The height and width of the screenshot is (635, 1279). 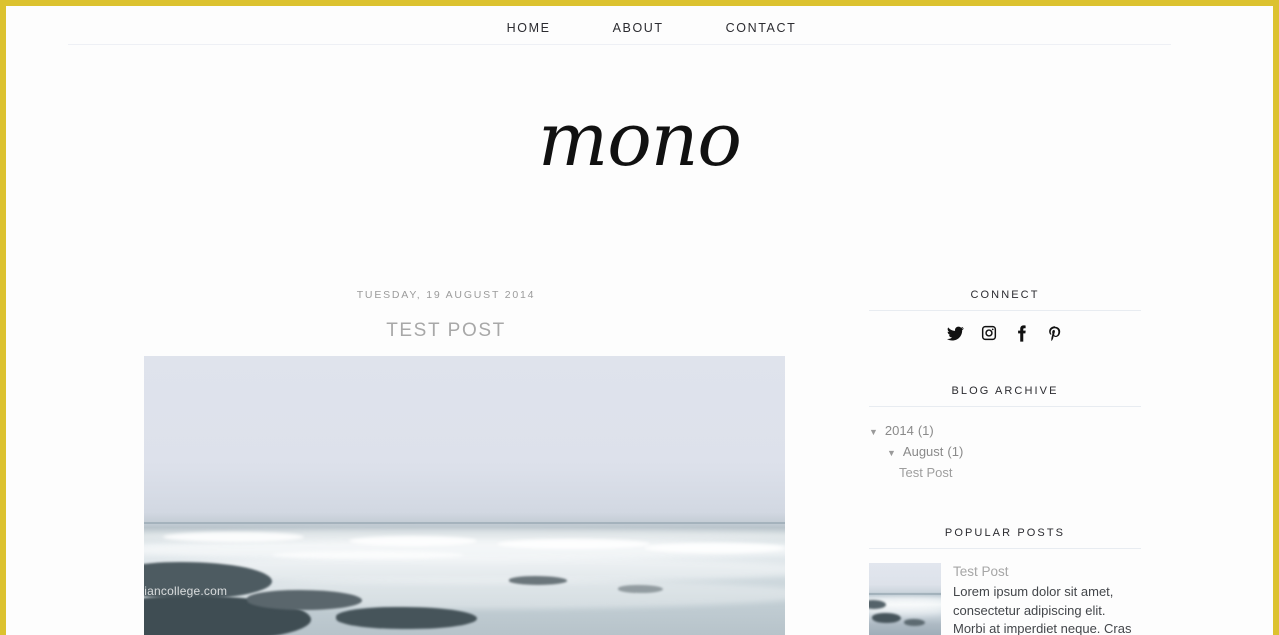 I want to click on nav-item-contact: CONTACT, so click(x=761, y=28).